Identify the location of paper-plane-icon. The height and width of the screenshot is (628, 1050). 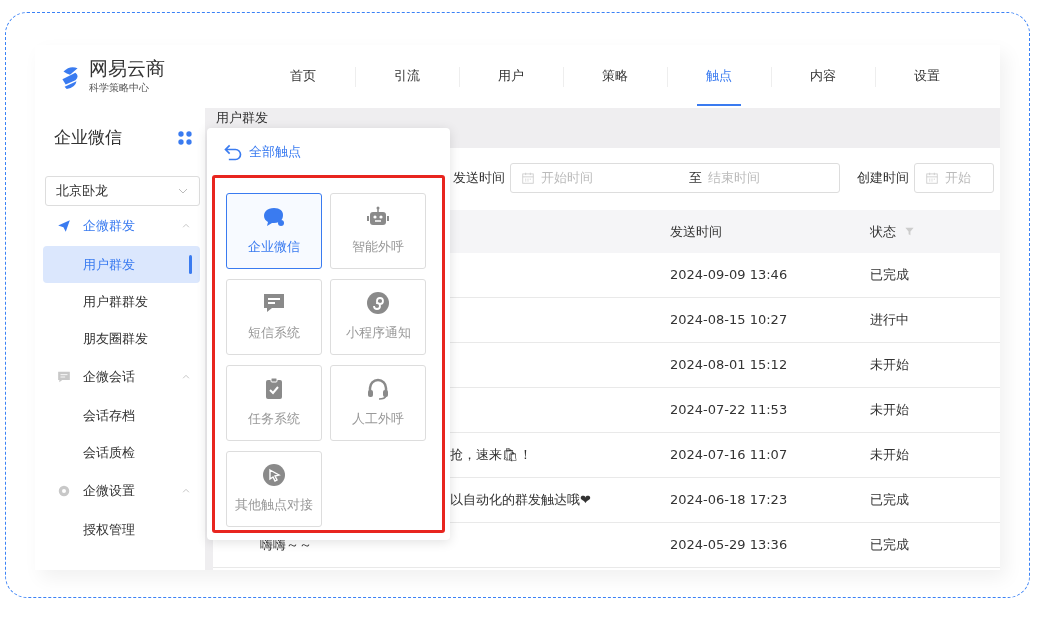
(64, 226).